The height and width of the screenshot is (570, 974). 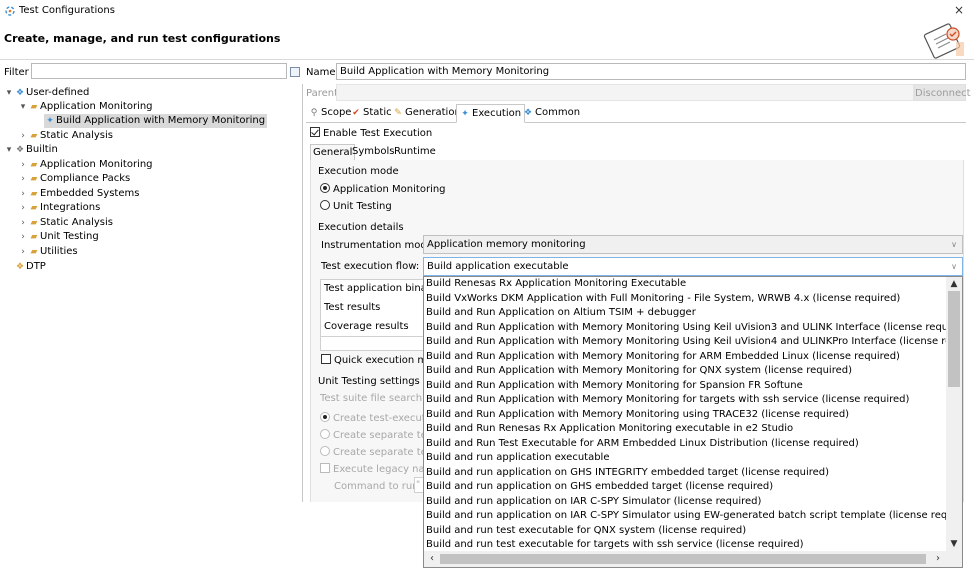 What do you see at coordinates (361, 227) in the screenshot?
I see `execution-details-title: Execution details` at bounding box center [361, 227].